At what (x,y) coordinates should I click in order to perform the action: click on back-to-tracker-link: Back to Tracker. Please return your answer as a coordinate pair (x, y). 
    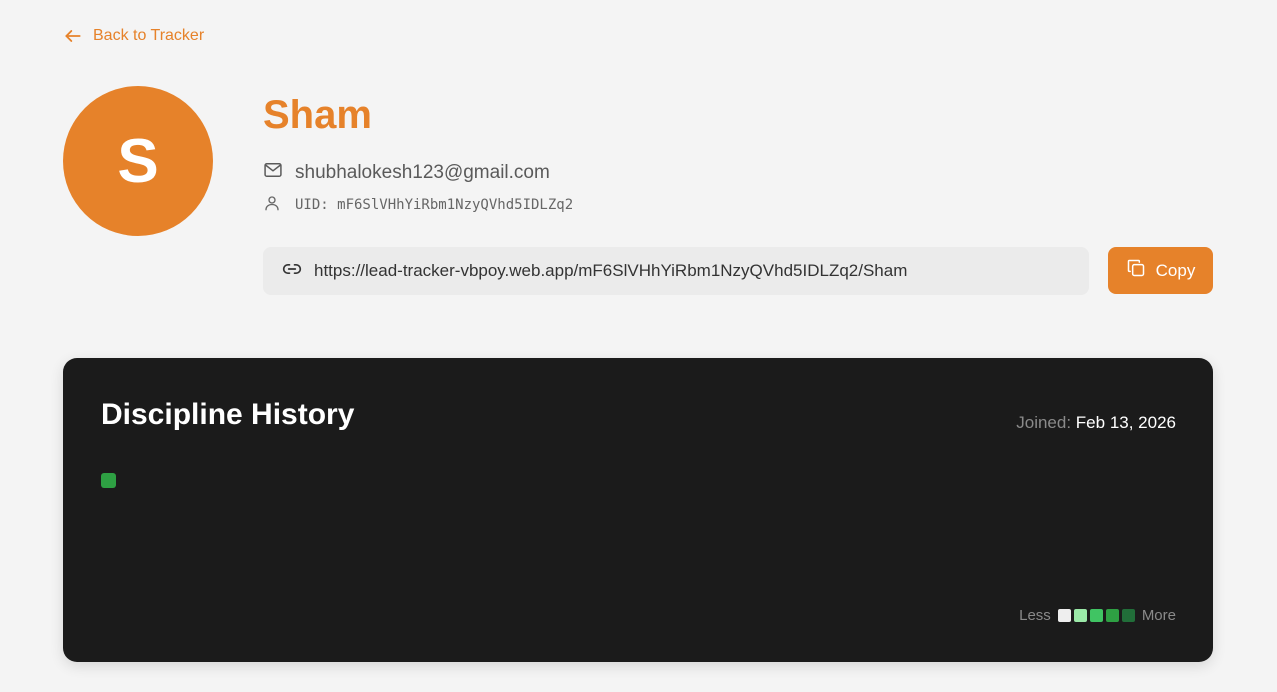
    Looking at the image, I should click on (133, 36).